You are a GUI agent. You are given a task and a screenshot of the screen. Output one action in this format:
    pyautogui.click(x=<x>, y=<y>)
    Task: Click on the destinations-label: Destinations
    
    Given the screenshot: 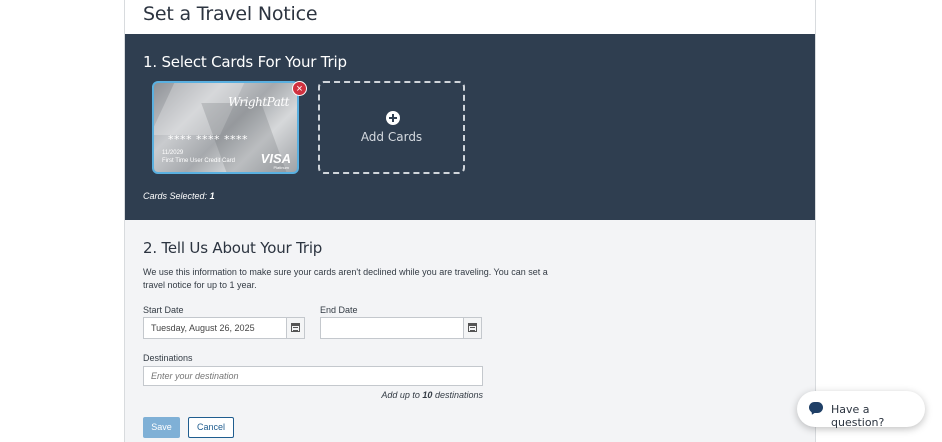 What is the action you would take?
    pyautogui.click(x=168, y=358)
    